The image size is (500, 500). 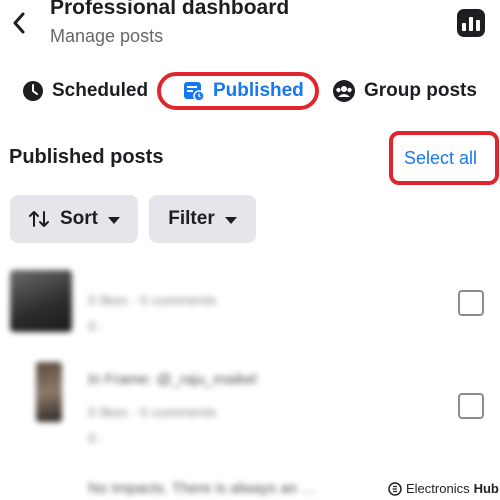 I want to click on watermark: Electronics Hub, so click(x=441, y=488).